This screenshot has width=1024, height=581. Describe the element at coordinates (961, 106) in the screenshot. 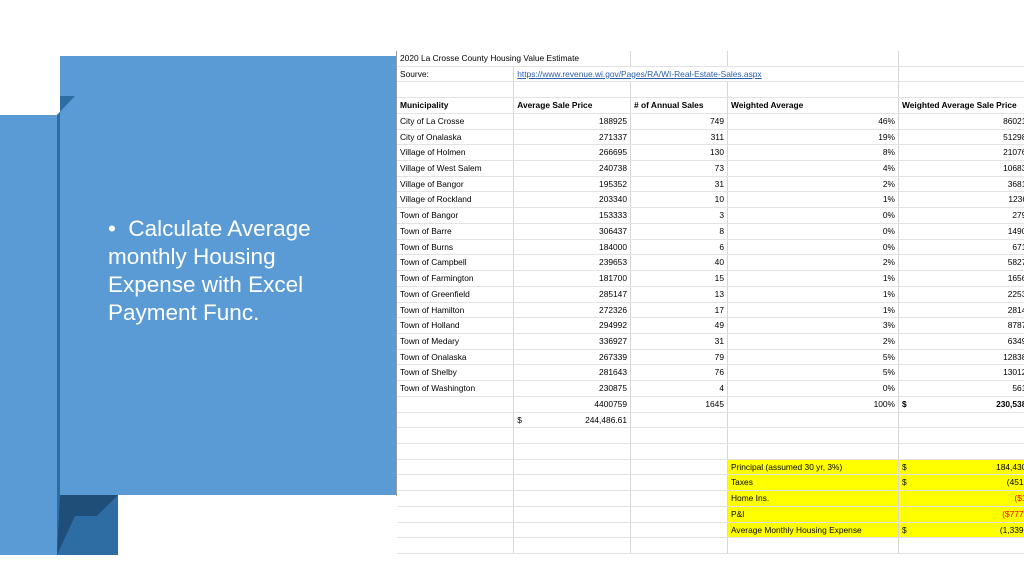

I see `header-weighted-average-sale-price: Weighted Average Sale Price` at that location.